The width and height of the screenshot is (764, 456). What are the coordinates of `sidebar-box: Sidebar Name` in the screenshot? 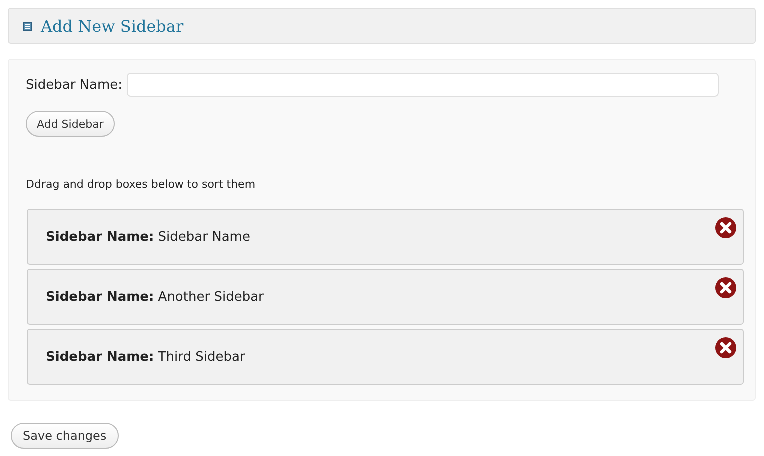 It's located at (385, 237).